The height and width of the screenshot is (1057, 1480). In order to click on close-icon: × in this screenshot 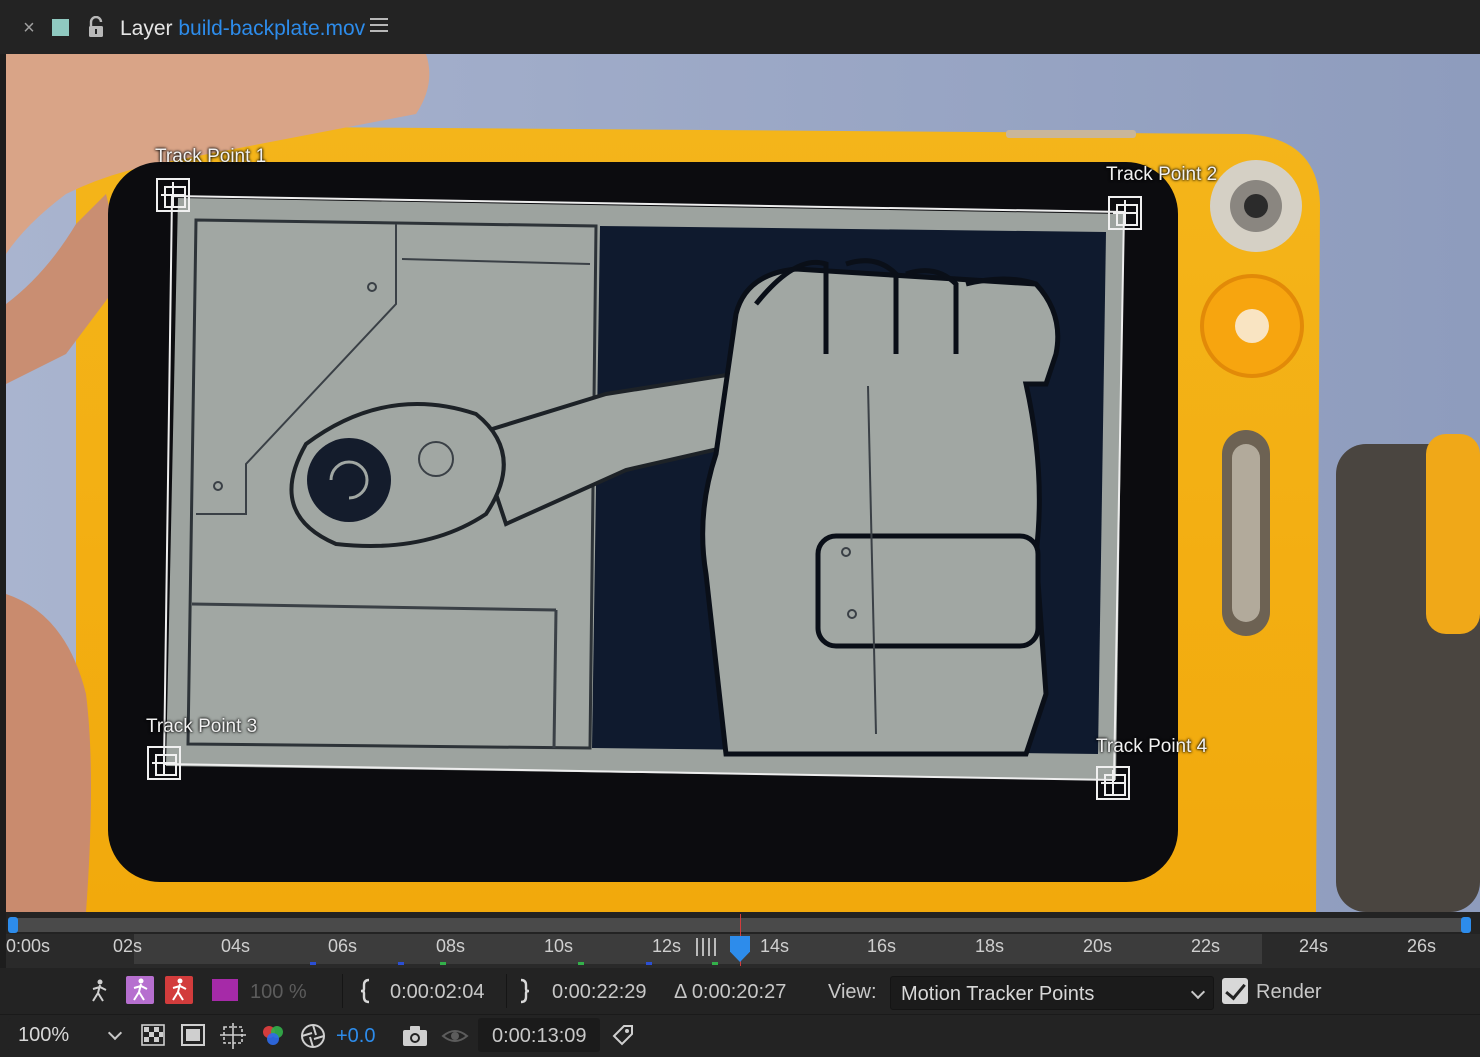, I will do `click(29, 28)`.